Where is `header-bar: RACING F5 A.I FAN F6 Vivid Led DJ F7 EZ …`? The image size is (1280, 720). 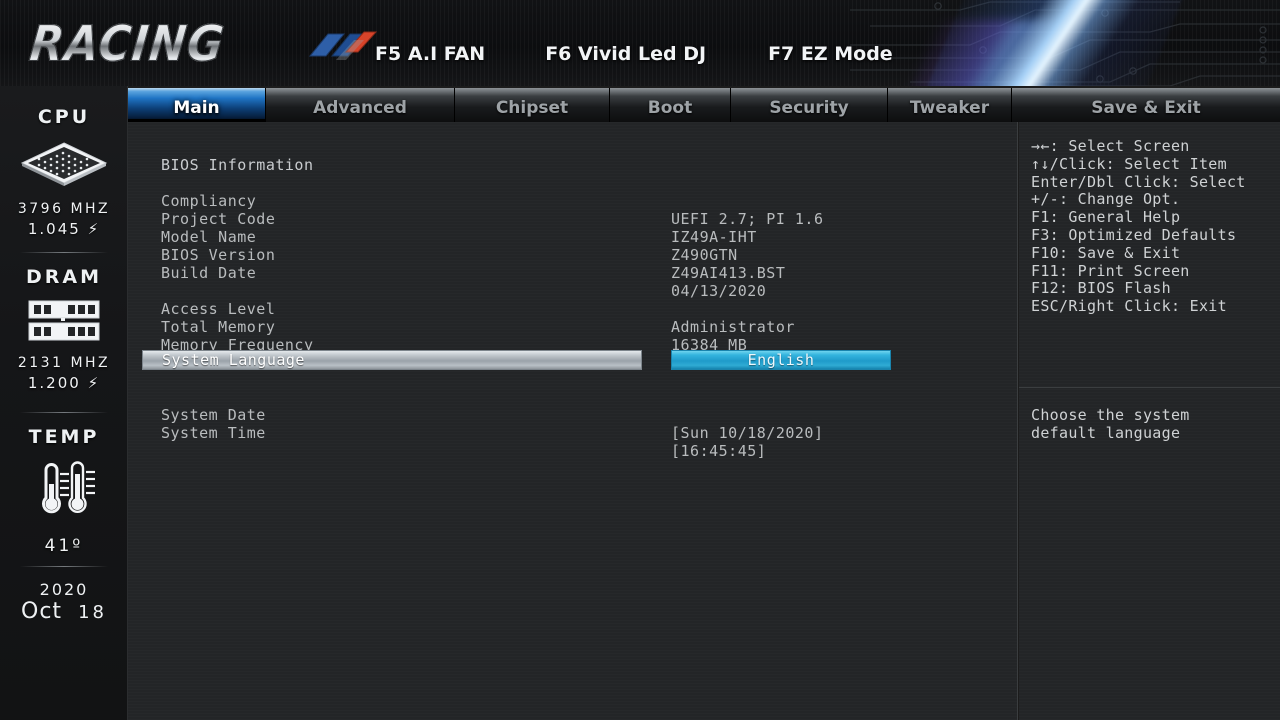
header-bar: RACING F5 A.I FAN F6 Vivid Led DJ F7 EZ … is located at coordinates (640, 43).